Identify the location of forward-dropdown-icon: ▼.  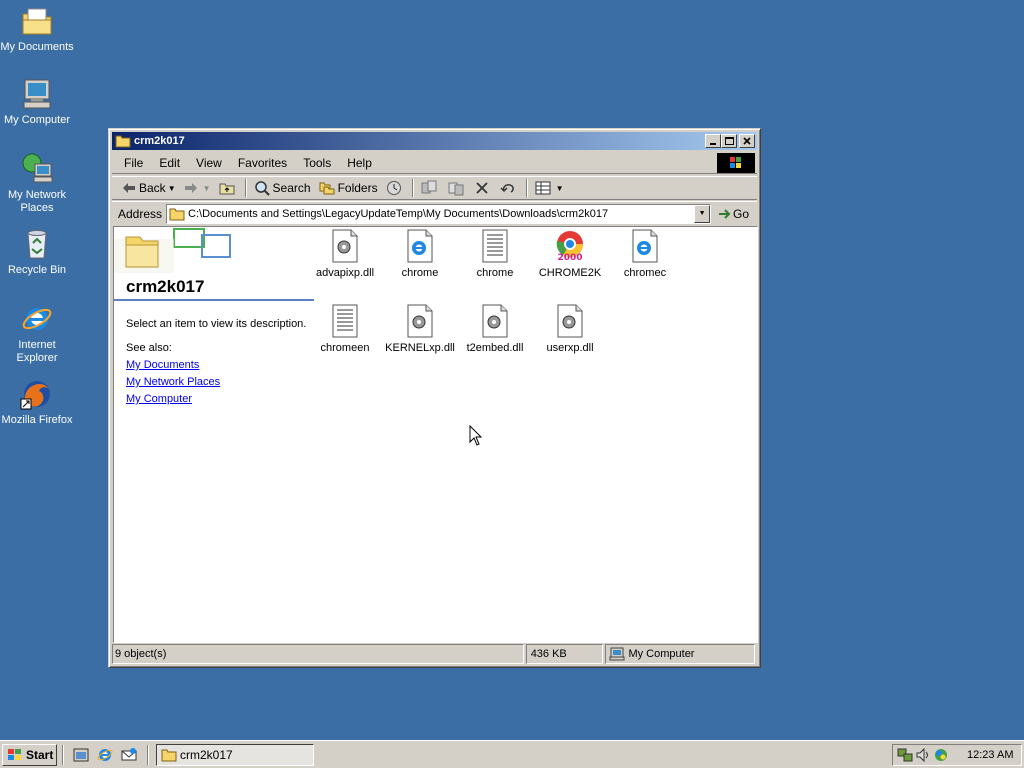
(207, 188).